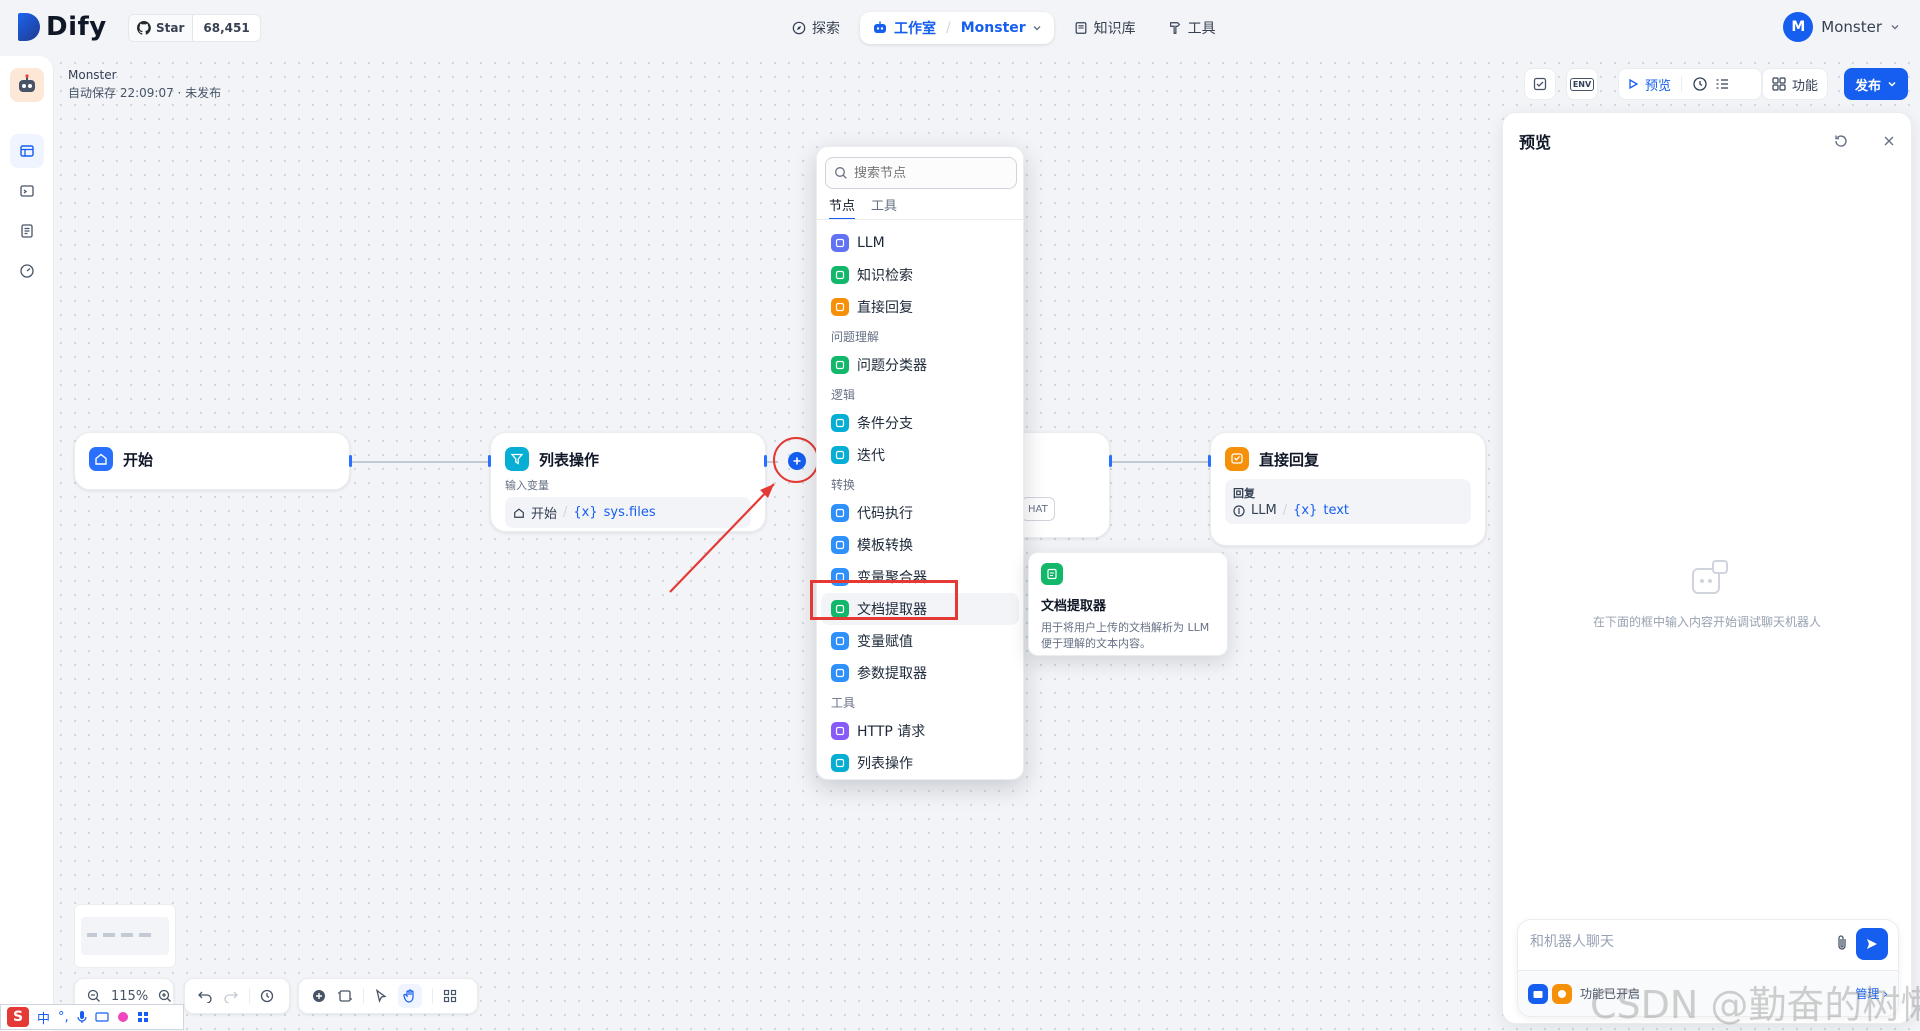  What do you see at coordinates (884, 600) in the screenshot?
I see `annotation-box` at bounding box center [884, 600].